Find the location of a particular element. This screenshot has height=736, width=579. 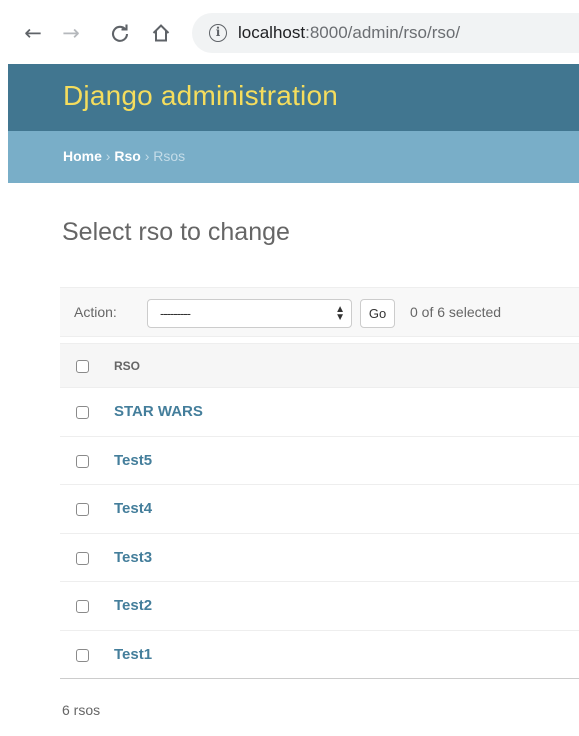

breadcrumb: Home › Rso › Rsos is located at coordinates (293, 157).